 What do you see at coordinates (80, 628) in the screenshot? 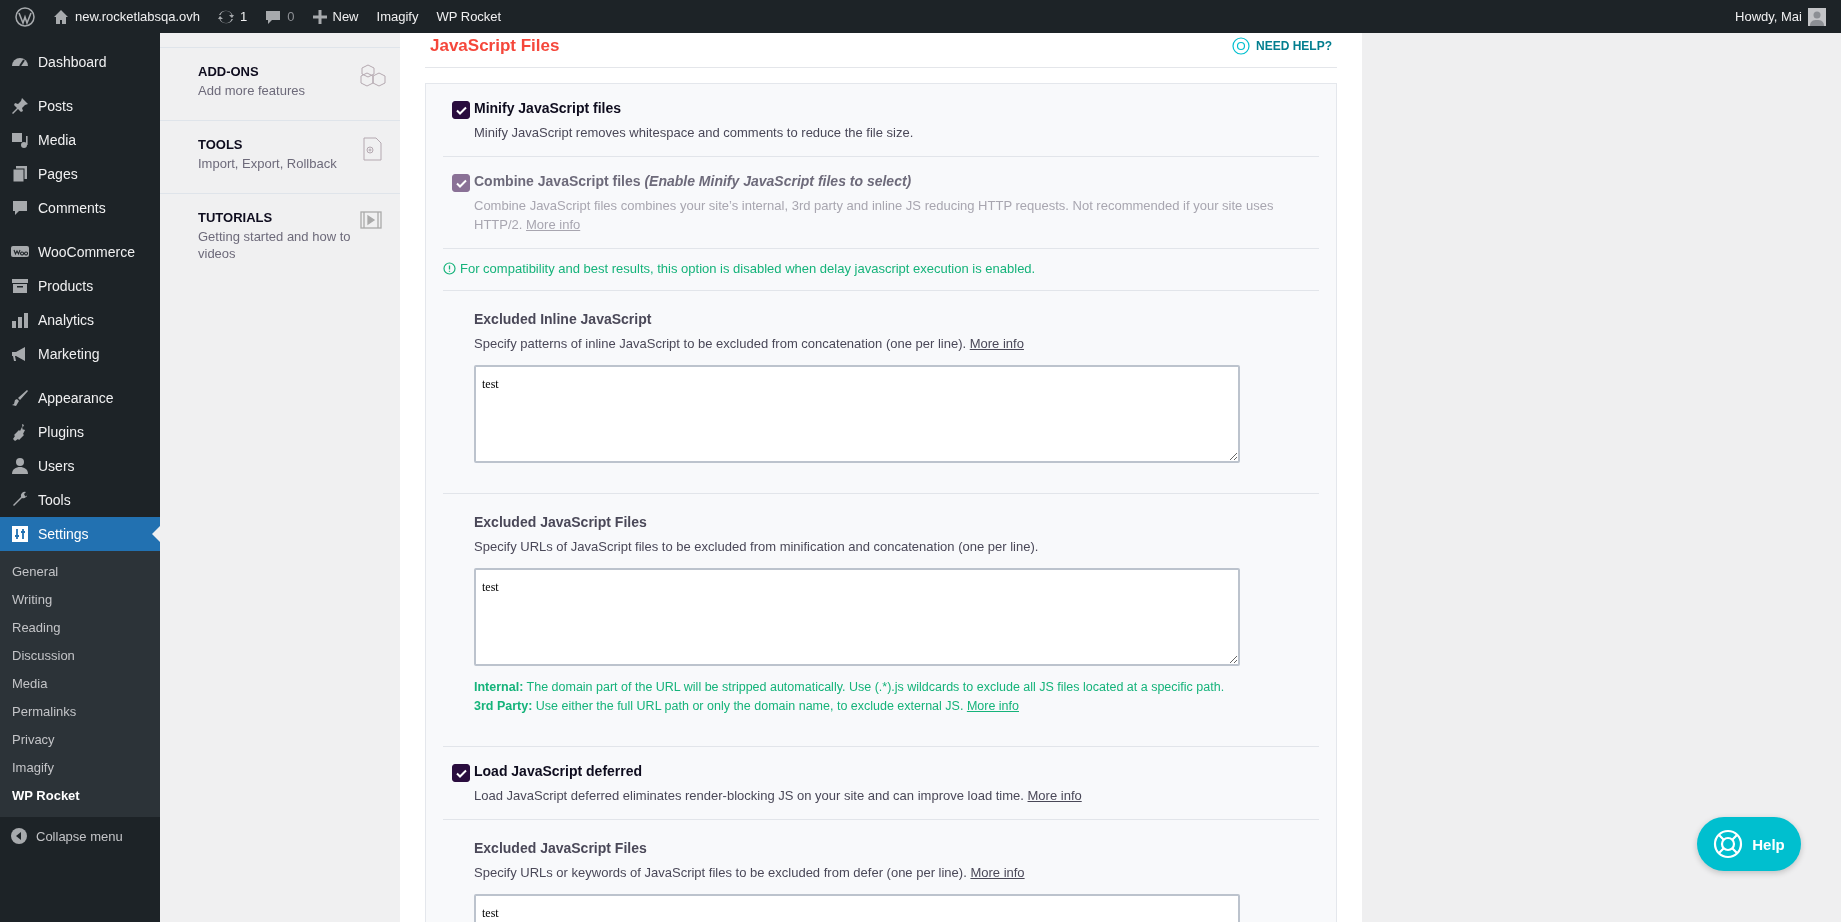
I see `submenu-item: Reading` at bounding box center [80, 628].